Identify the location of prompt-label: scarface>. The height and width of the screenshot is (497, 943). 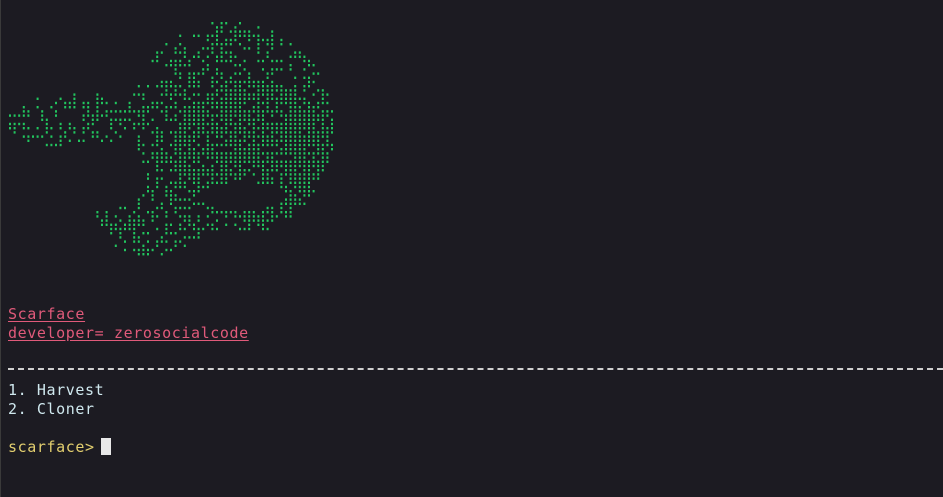
(51, 447).